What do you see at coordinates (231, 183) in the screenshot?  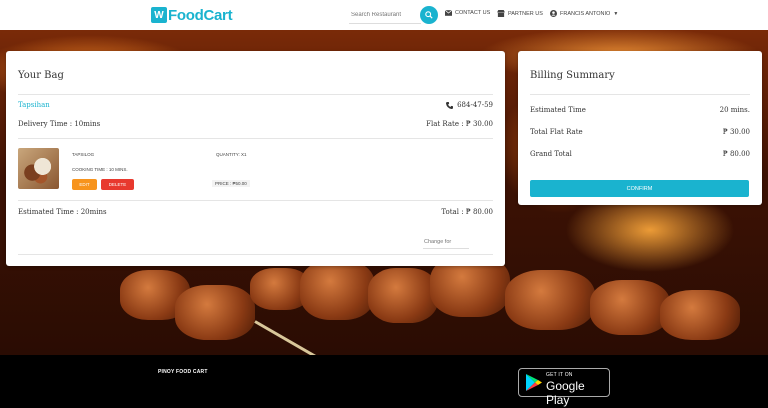 I see `item-price: PRICE : ₱50.00` at bounding box center [231, 183].